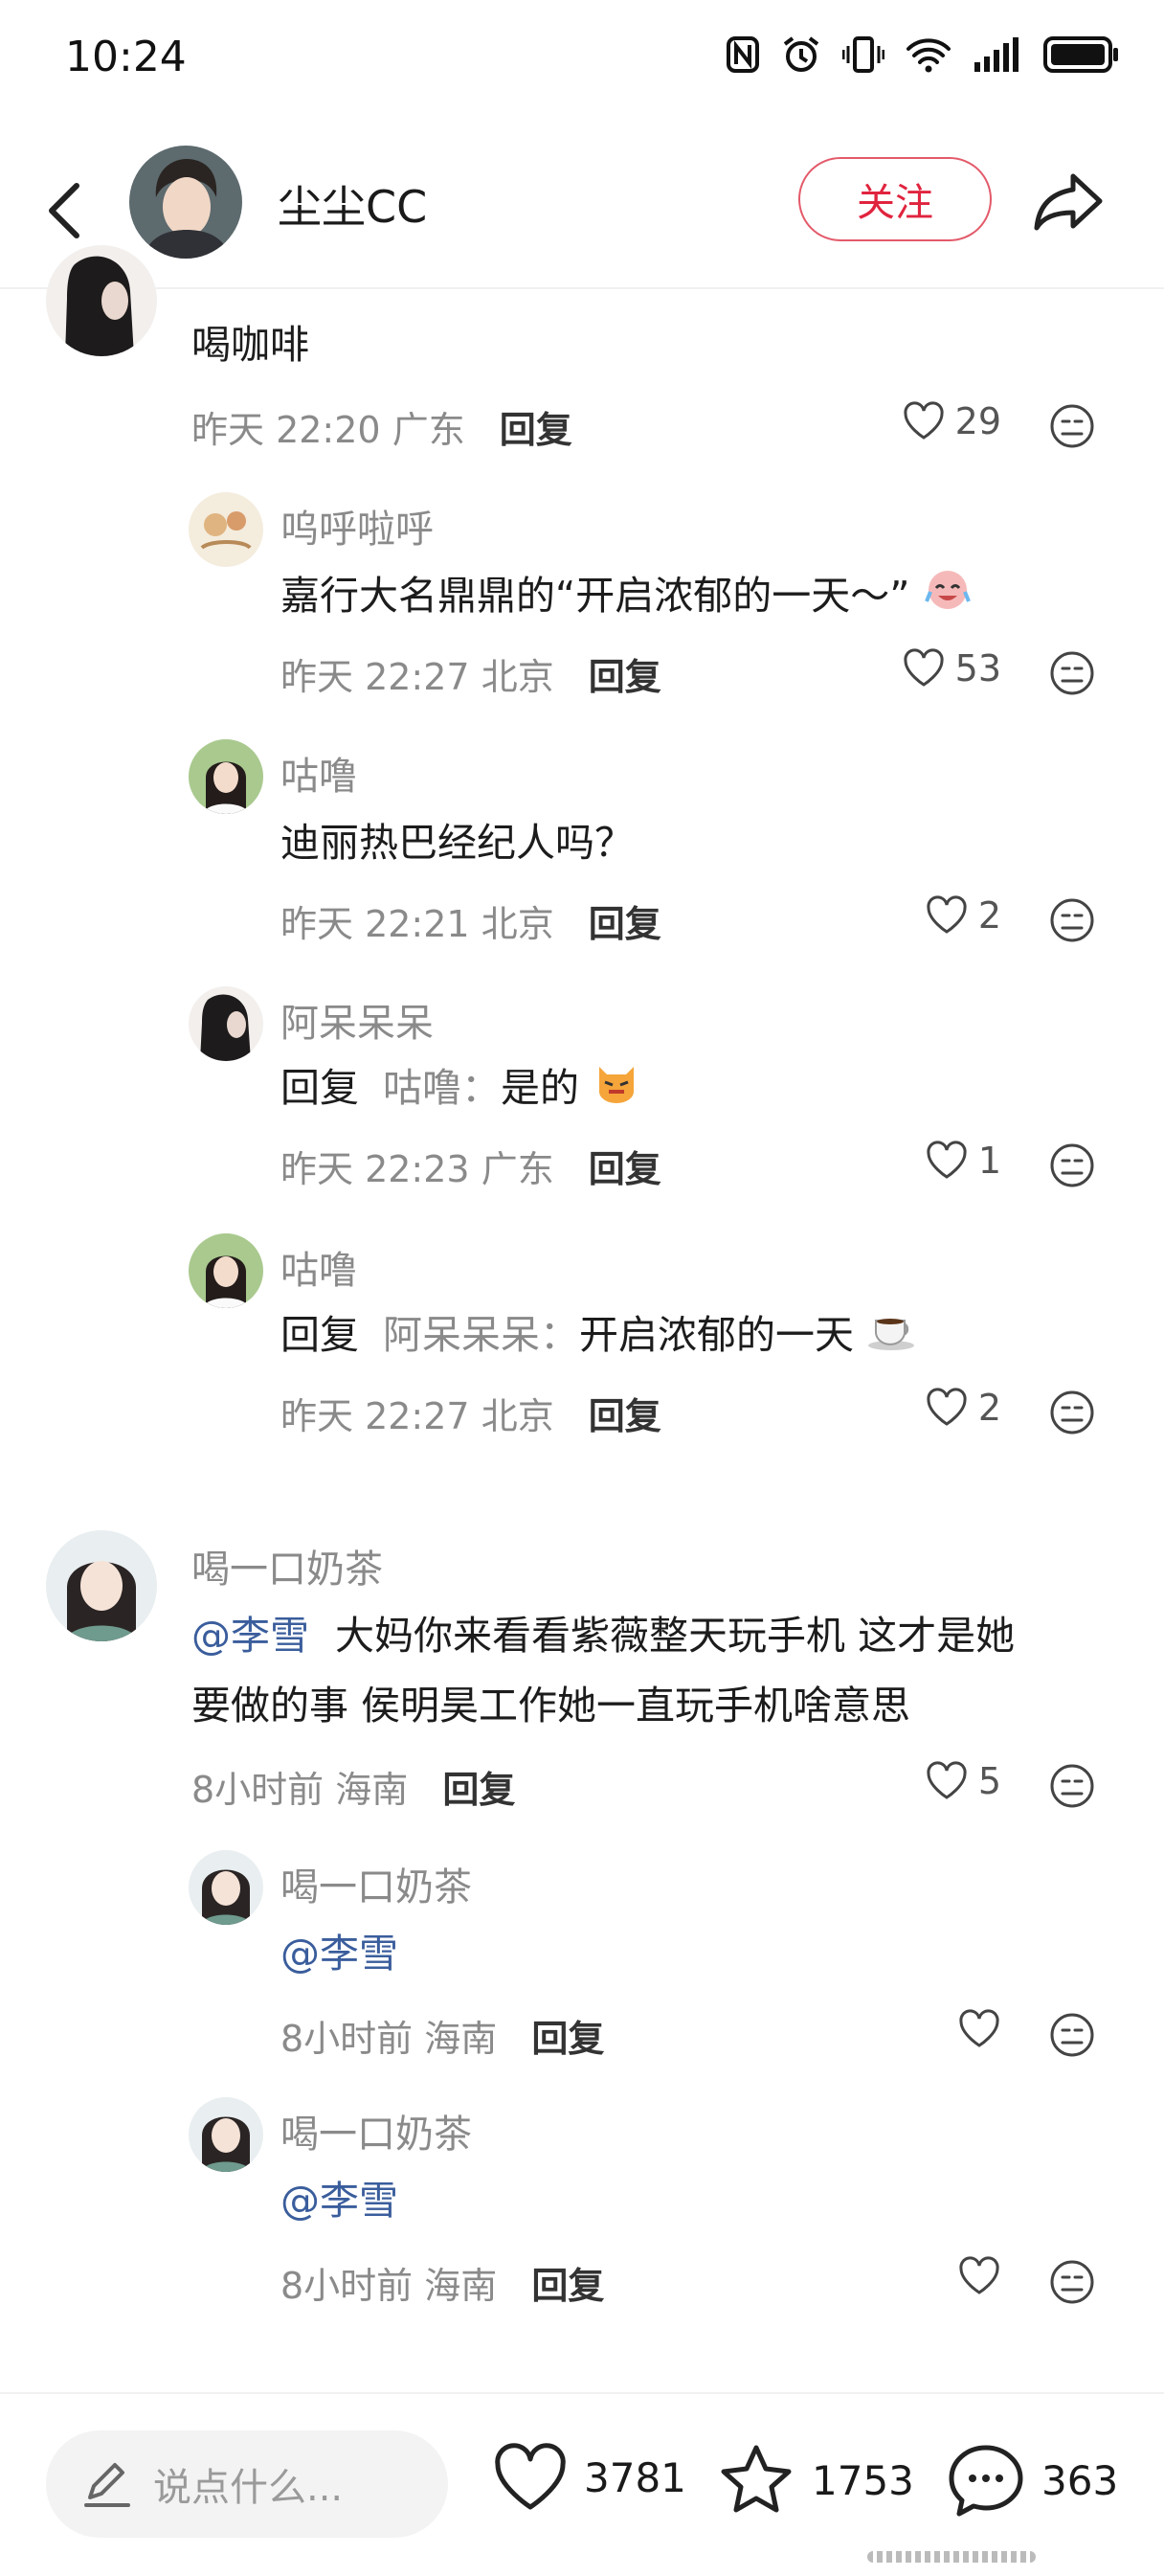  I want to click on comment-text-line2: 要做的事 侯明昊工作她一直玩手机啥意思, so click(551, 1706).